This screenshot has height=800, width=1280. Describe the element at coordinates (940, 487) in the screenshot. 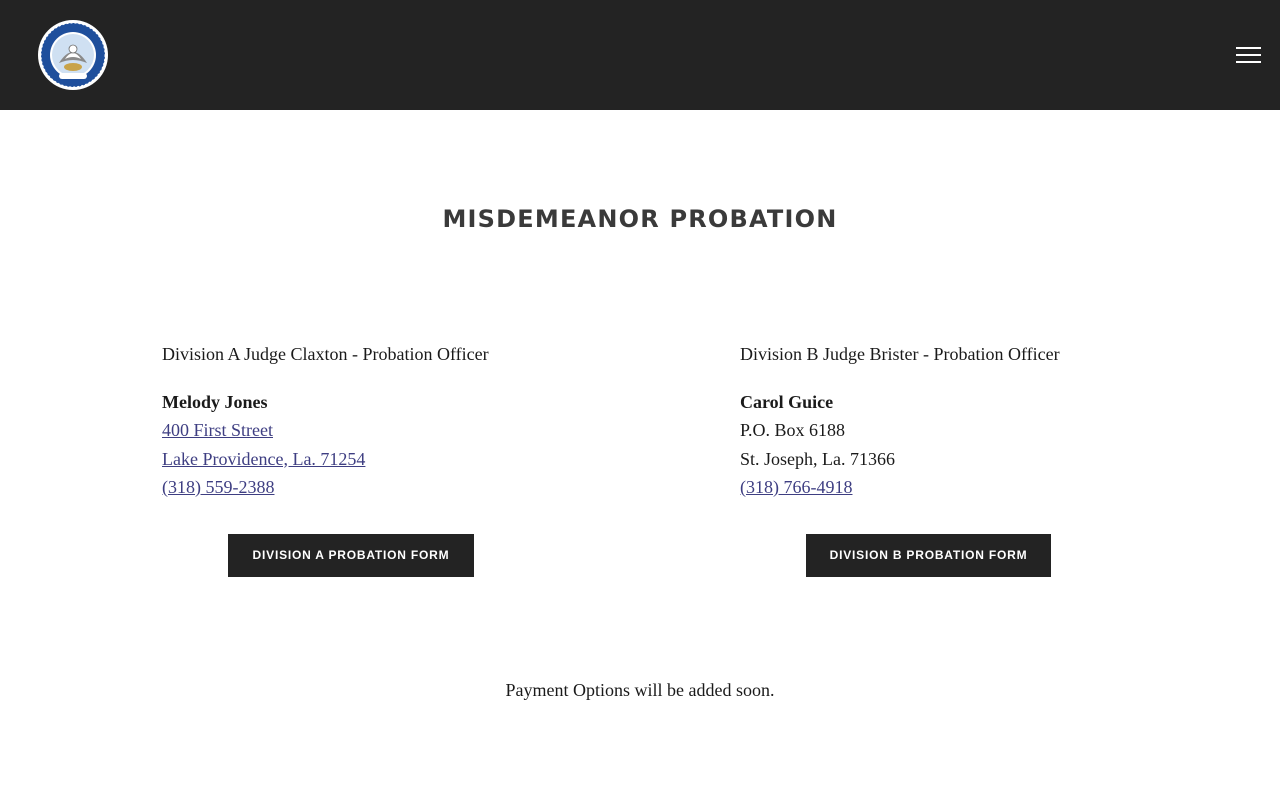

I see `division-b-phone-link: (318) 766-4918` at that location.